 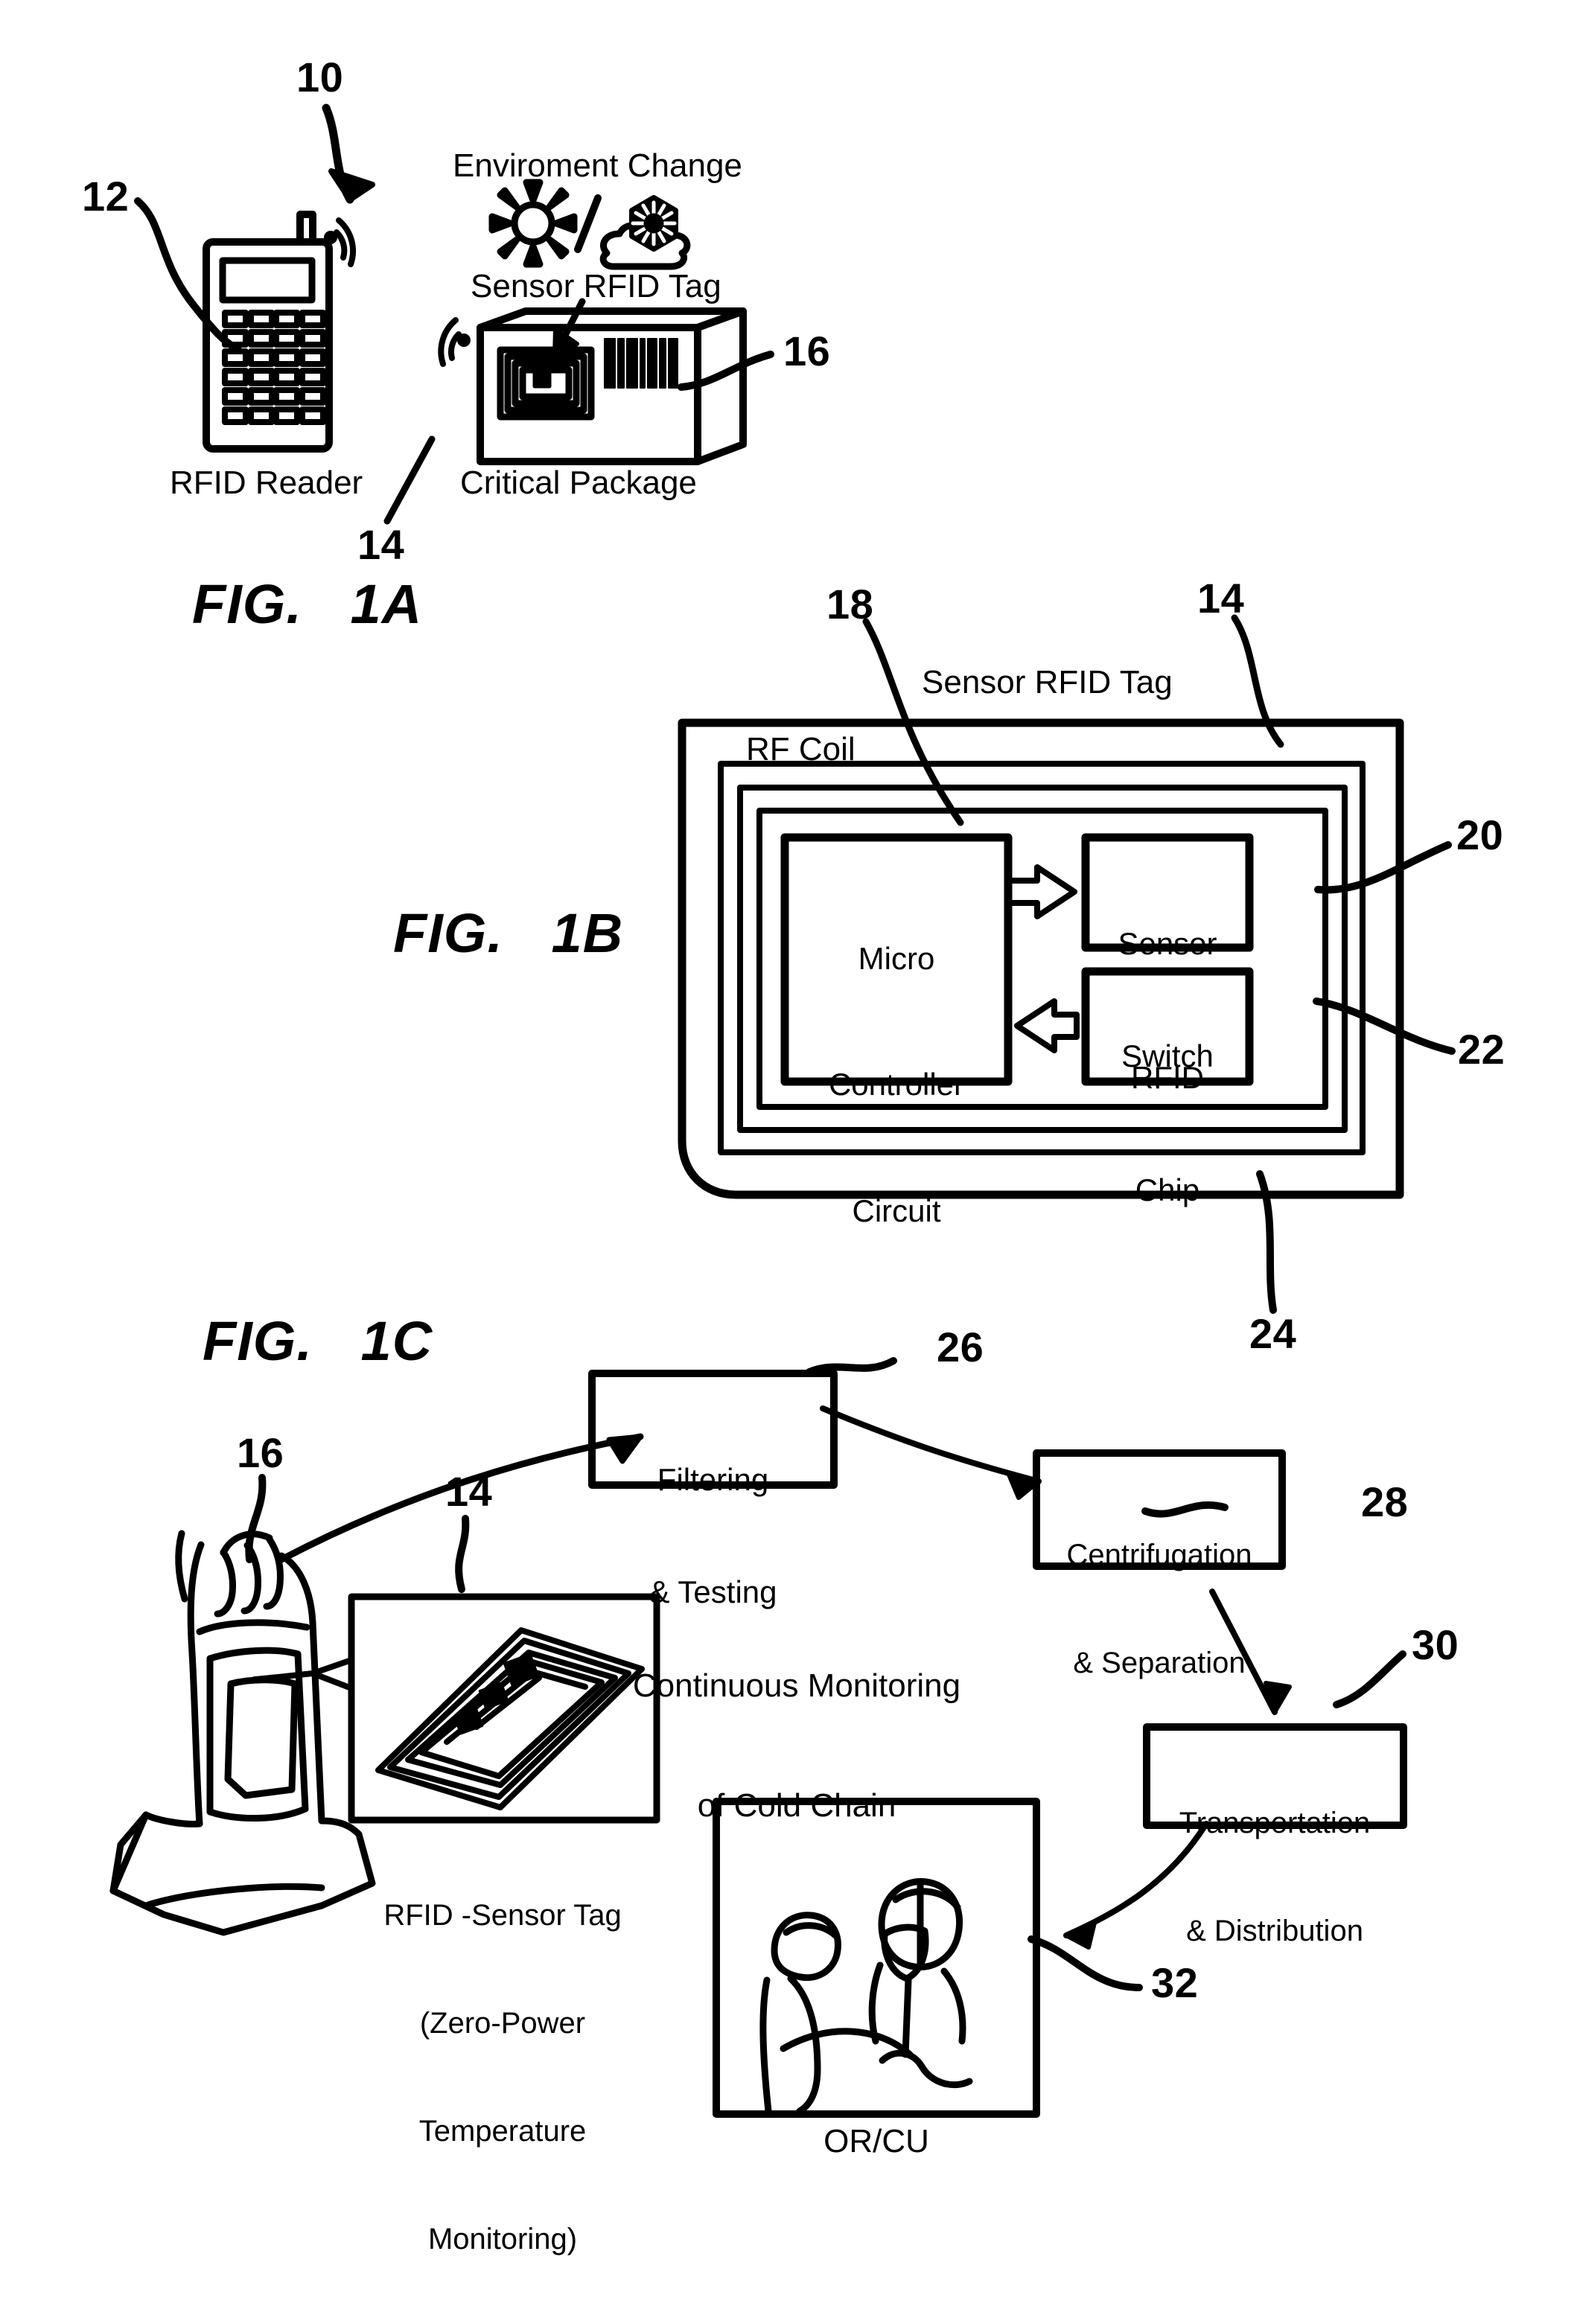 What do you see at coordinates (1435, 1644) in the screenshot?
I see `reference-number-30: 30` at bounding box center [1435, 1644].